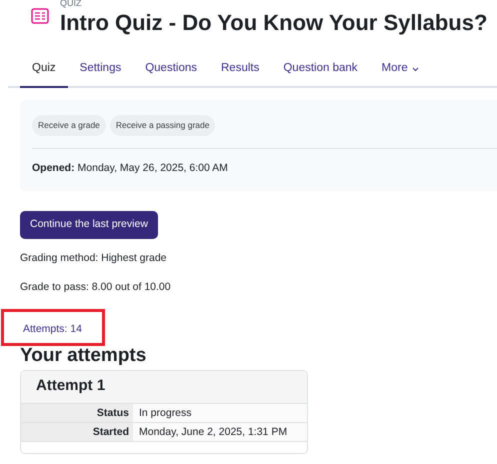  What do you see at coordinates (44, 70) in the screenshot?
I see `nav-tab: Quiz` at bounding box center [44, 70].